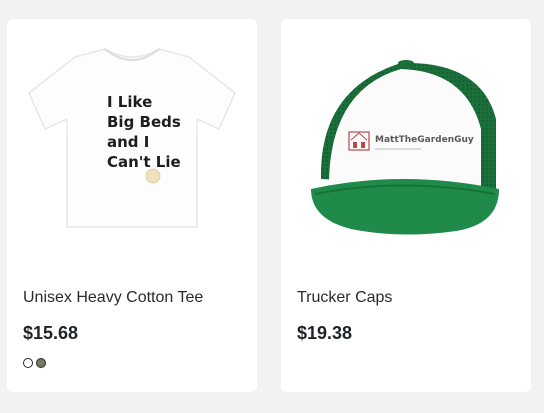  What do you see at coordinates (51, 333) in the screenshot?
I see `product-price: $15.68` at bounding box center [51, 333].